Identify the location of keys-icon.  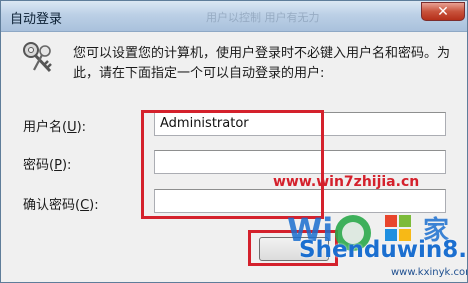
(37, 57).